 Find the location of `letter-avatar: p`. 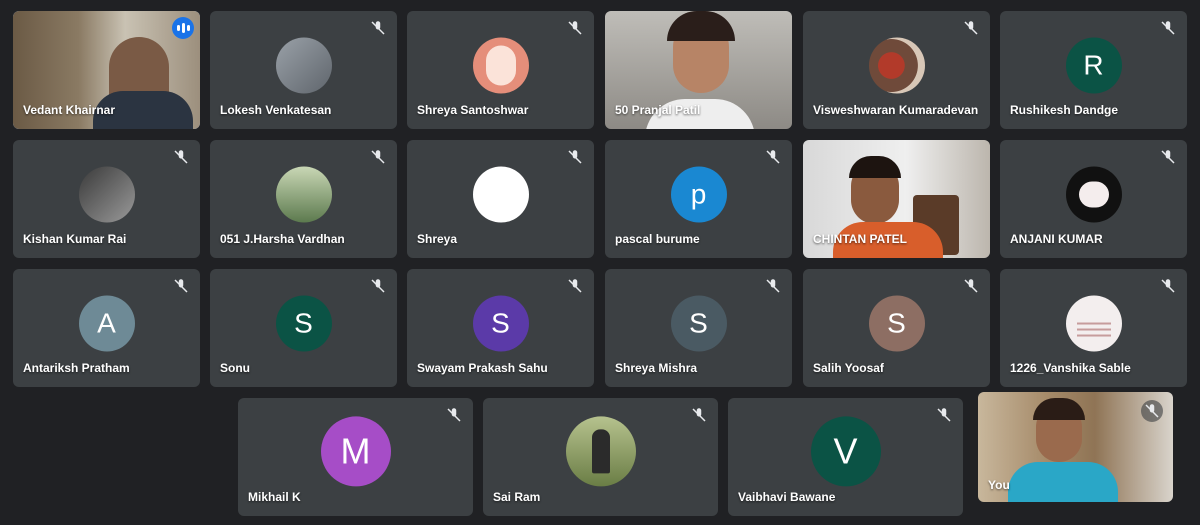

letter-avatar: p is located at coordinates (698, 194).